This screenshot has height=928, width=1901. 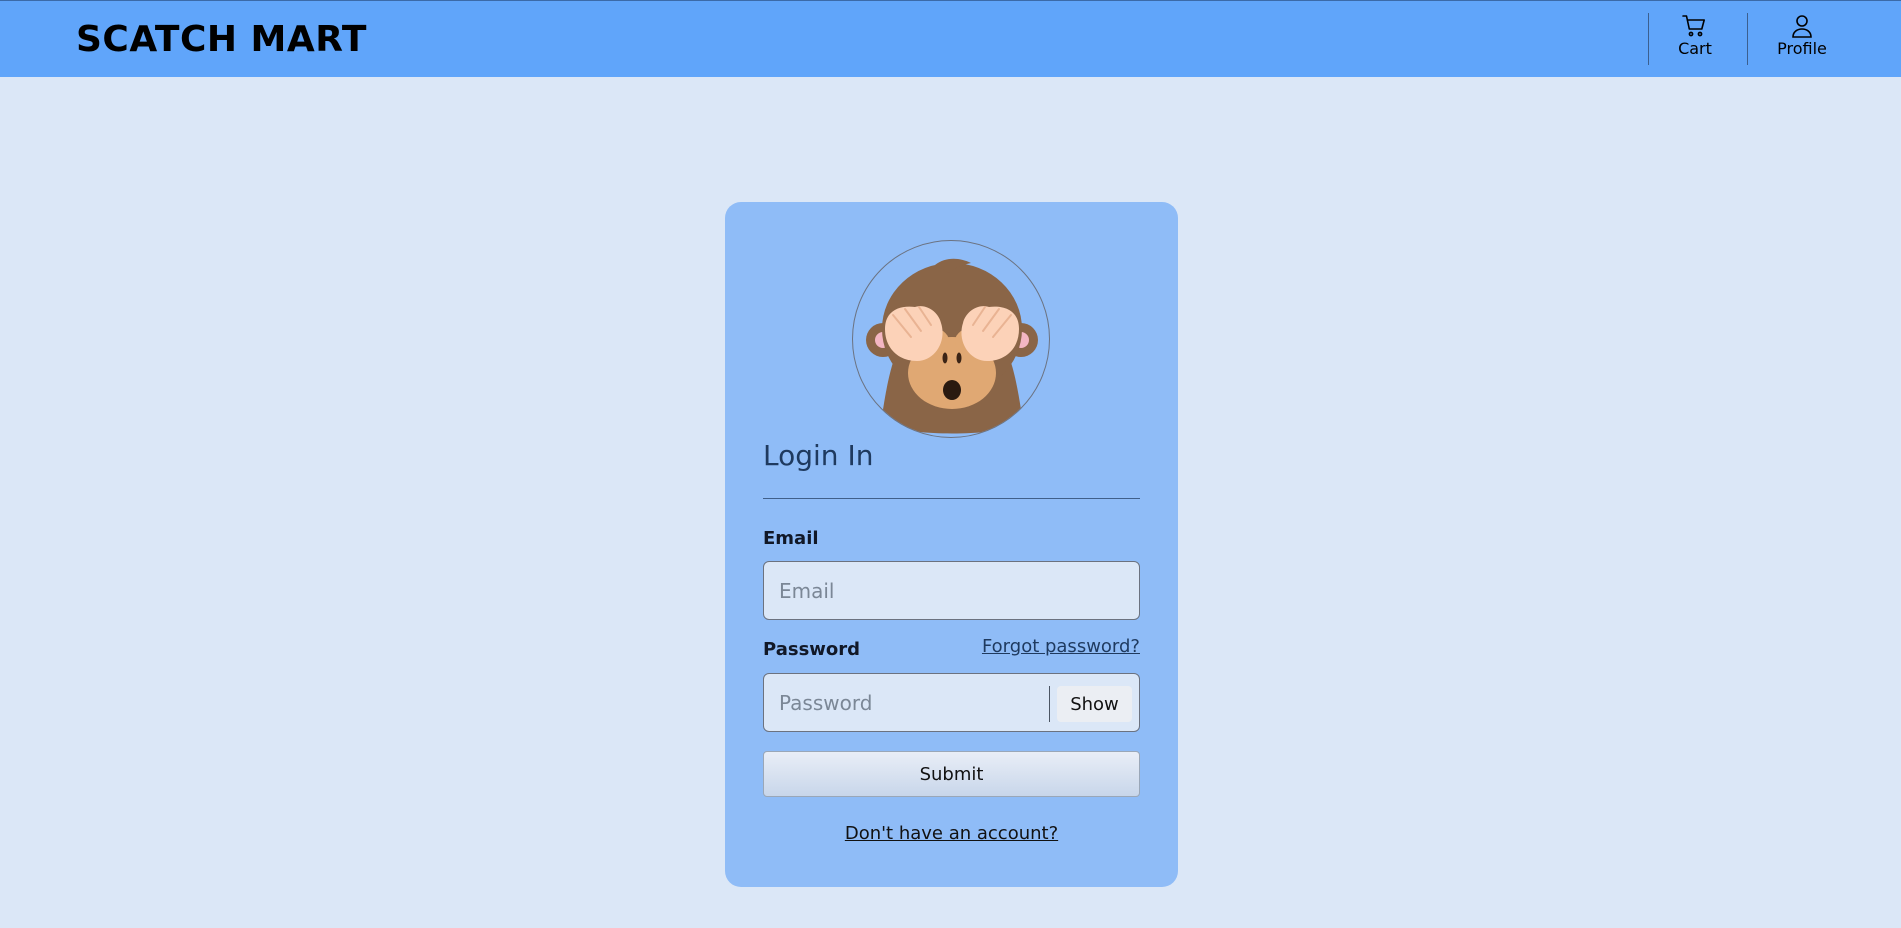 I want to click on cart-icon, so click(x=1695, y=26).